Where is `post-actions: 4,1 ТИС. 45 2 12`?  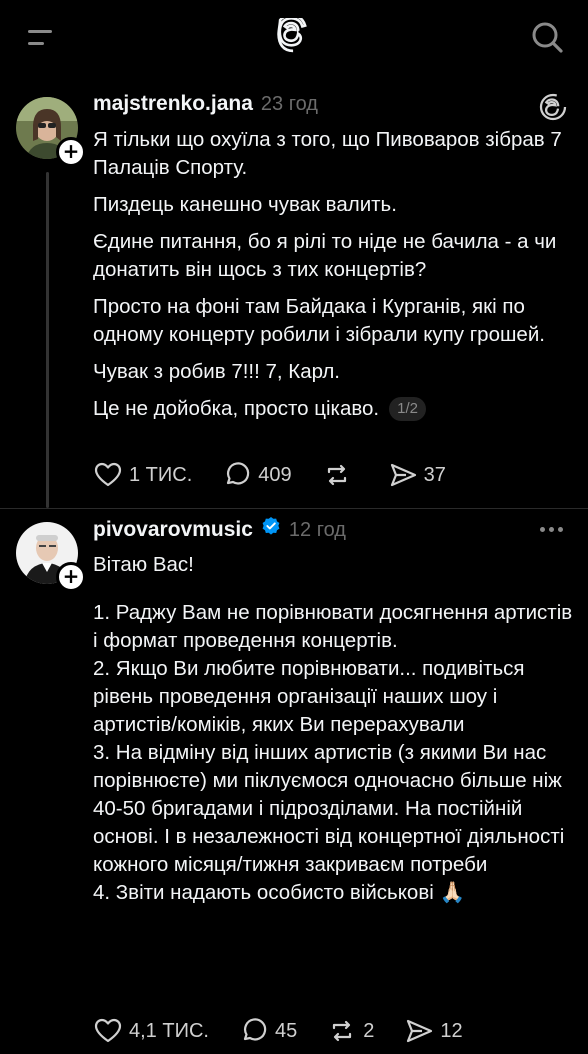 post-actions: 4,1 ТИС. 45 2 12 is located at coordinates (293, 1031).